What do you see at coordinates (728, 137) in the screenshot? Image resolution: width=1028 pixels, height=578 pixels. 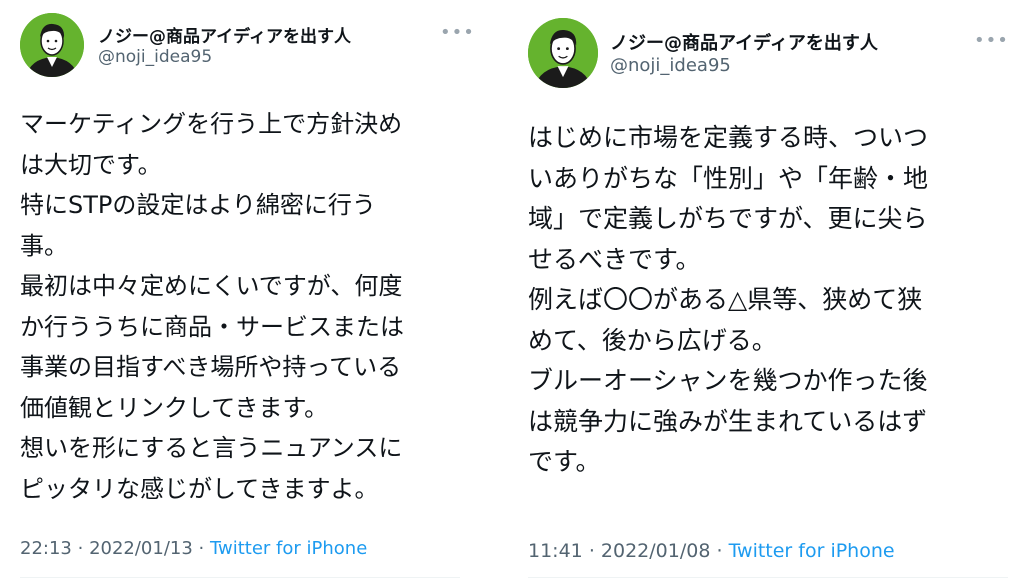 I see `tweet-text-line: はじめに市場を定義する時、ついつ` at bounding box center [728, 137].